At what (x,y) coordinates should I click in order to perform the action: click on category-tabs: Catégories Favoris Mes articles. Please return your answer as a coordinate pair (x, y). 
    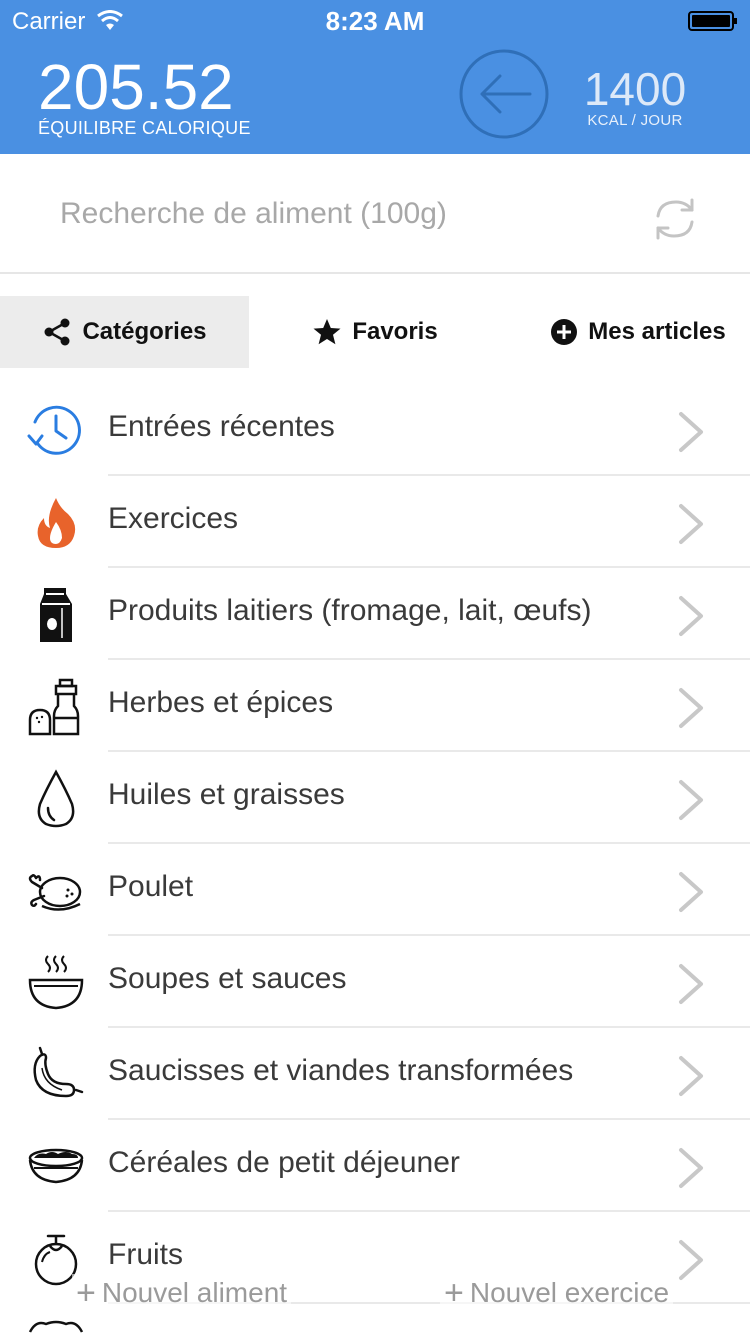
    Looking at the image, I should click on (375, 332).